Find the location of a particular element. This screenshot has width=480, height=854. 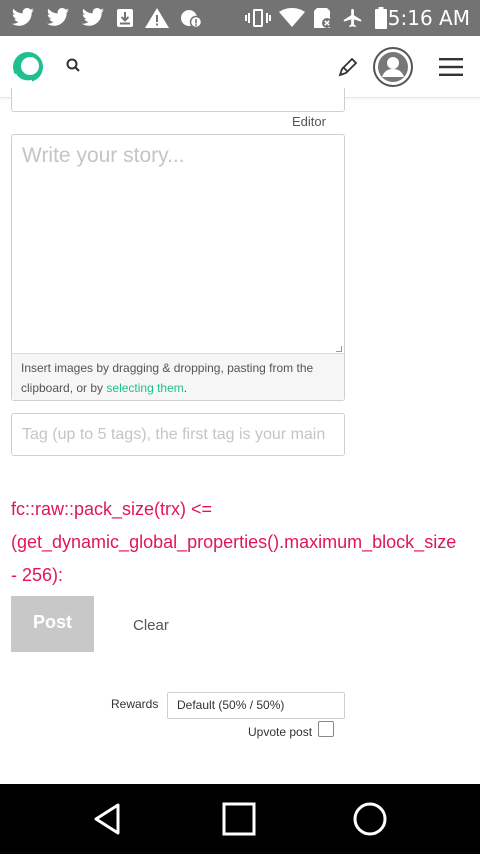

upvote-checkbox is located at coordinates (326, 729).